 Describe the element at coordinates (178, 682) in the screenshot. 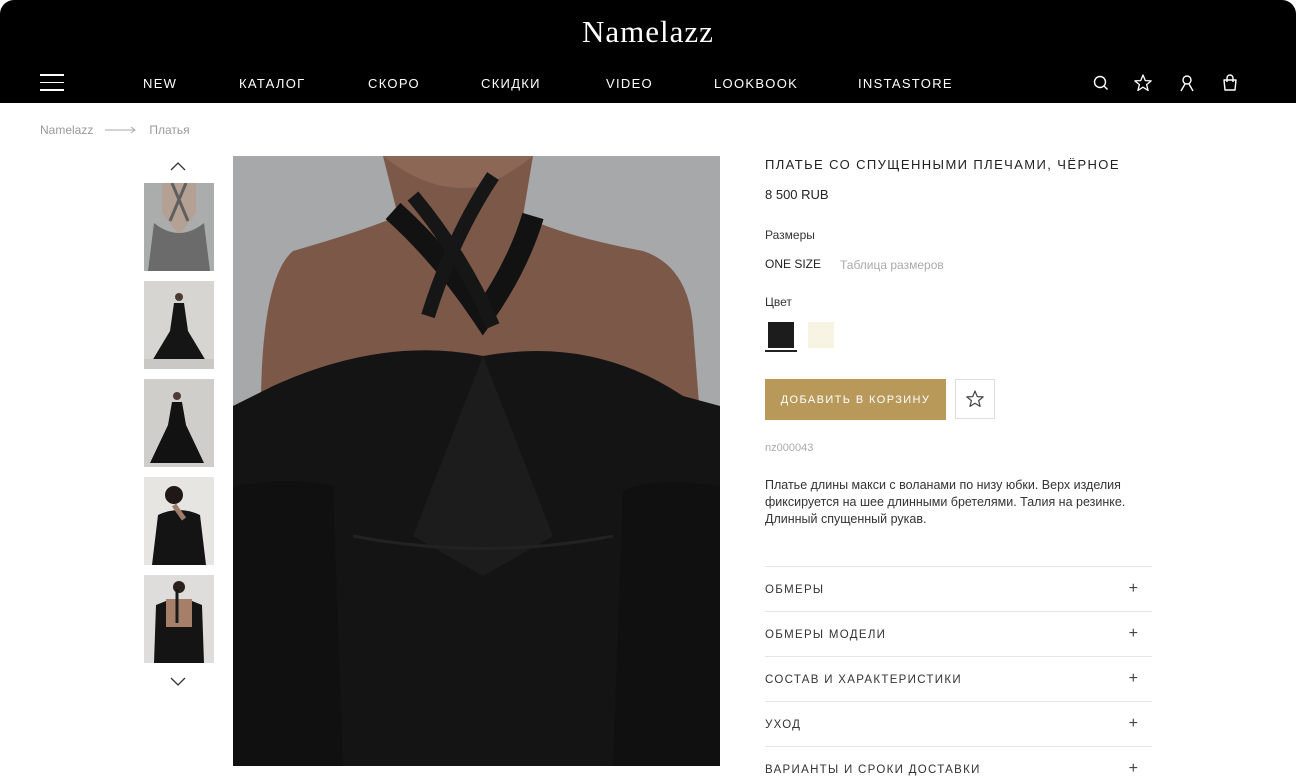

I see `thumbs-down-arrow-icon` at that location.